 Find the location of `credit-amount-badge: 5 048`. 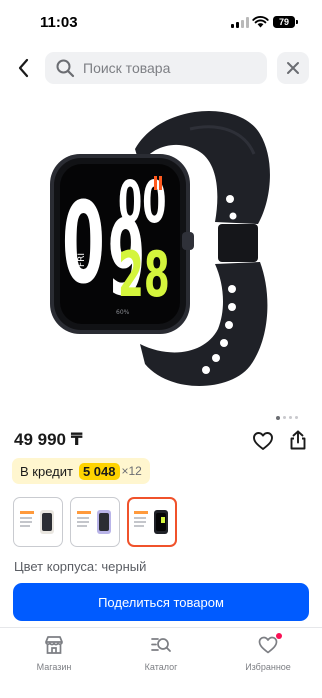

credit-amount-badge: 5 048 is located at coordinates (99, 471).